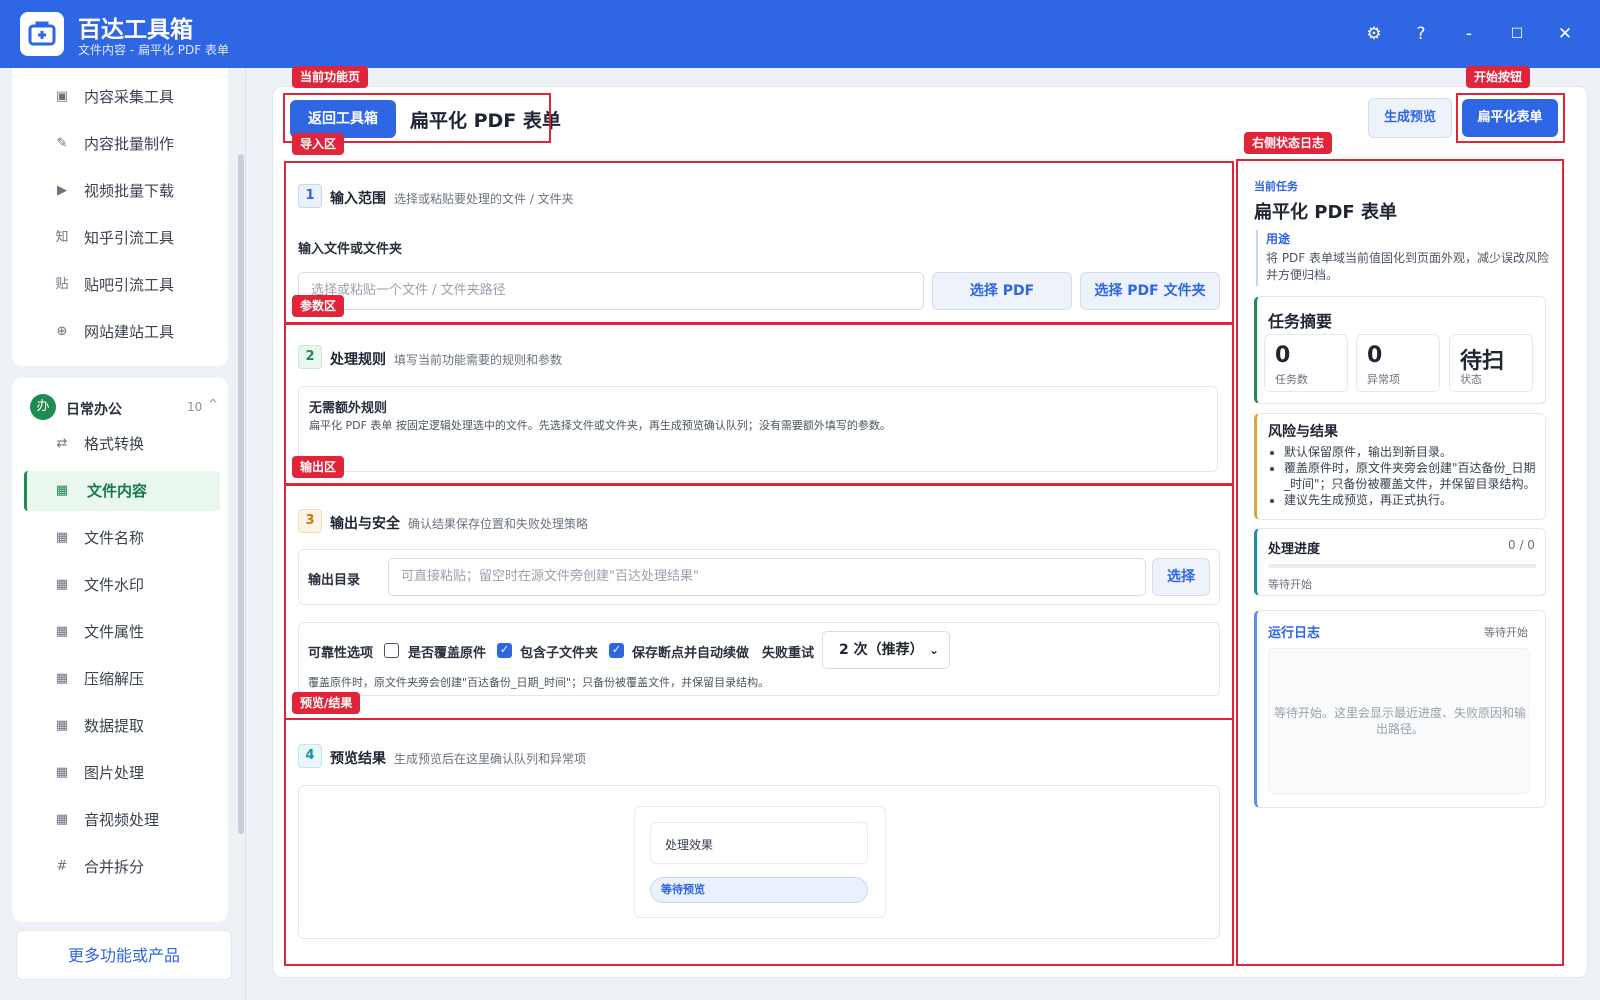 Image resolution: width=1600 pixels, height=1000 pixels. What do you see at coordinates (1398, 363) in the screenshot?
I see `stat-exception-count: 0 异常项` at bounding box center [1398, 363].